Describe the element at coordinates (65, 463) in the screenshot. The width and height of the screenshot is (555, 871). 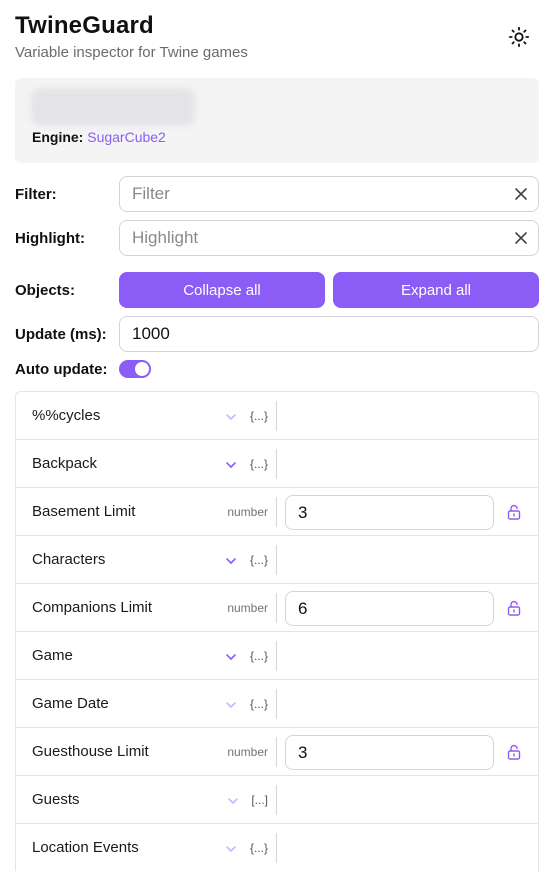
I see `variable-name: Backpack` at that location.